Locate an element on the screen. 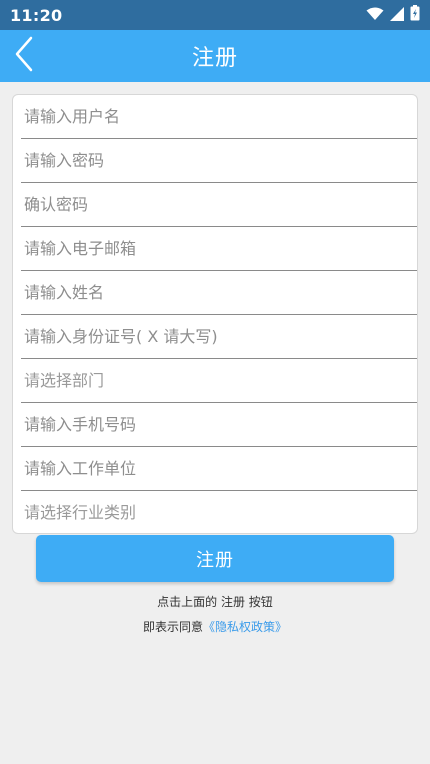  status-bar: 11:20 is located at coordinates (215, 15).